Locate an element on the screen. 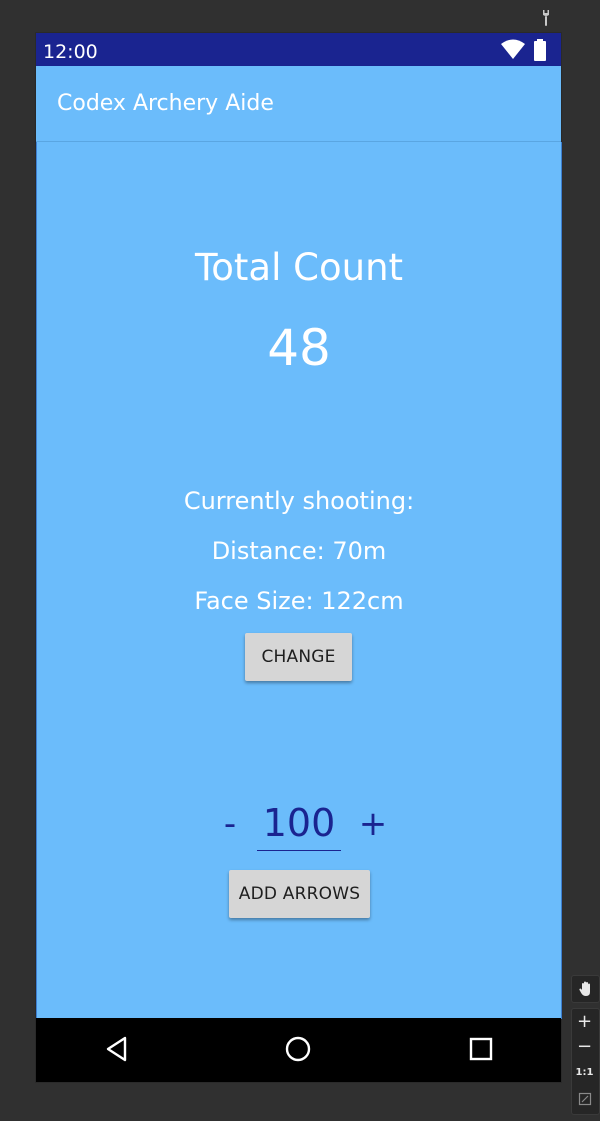 The image size is (600, 1121). currently-shooting-label: Currently shooting: is located at coordinates (299, 501).